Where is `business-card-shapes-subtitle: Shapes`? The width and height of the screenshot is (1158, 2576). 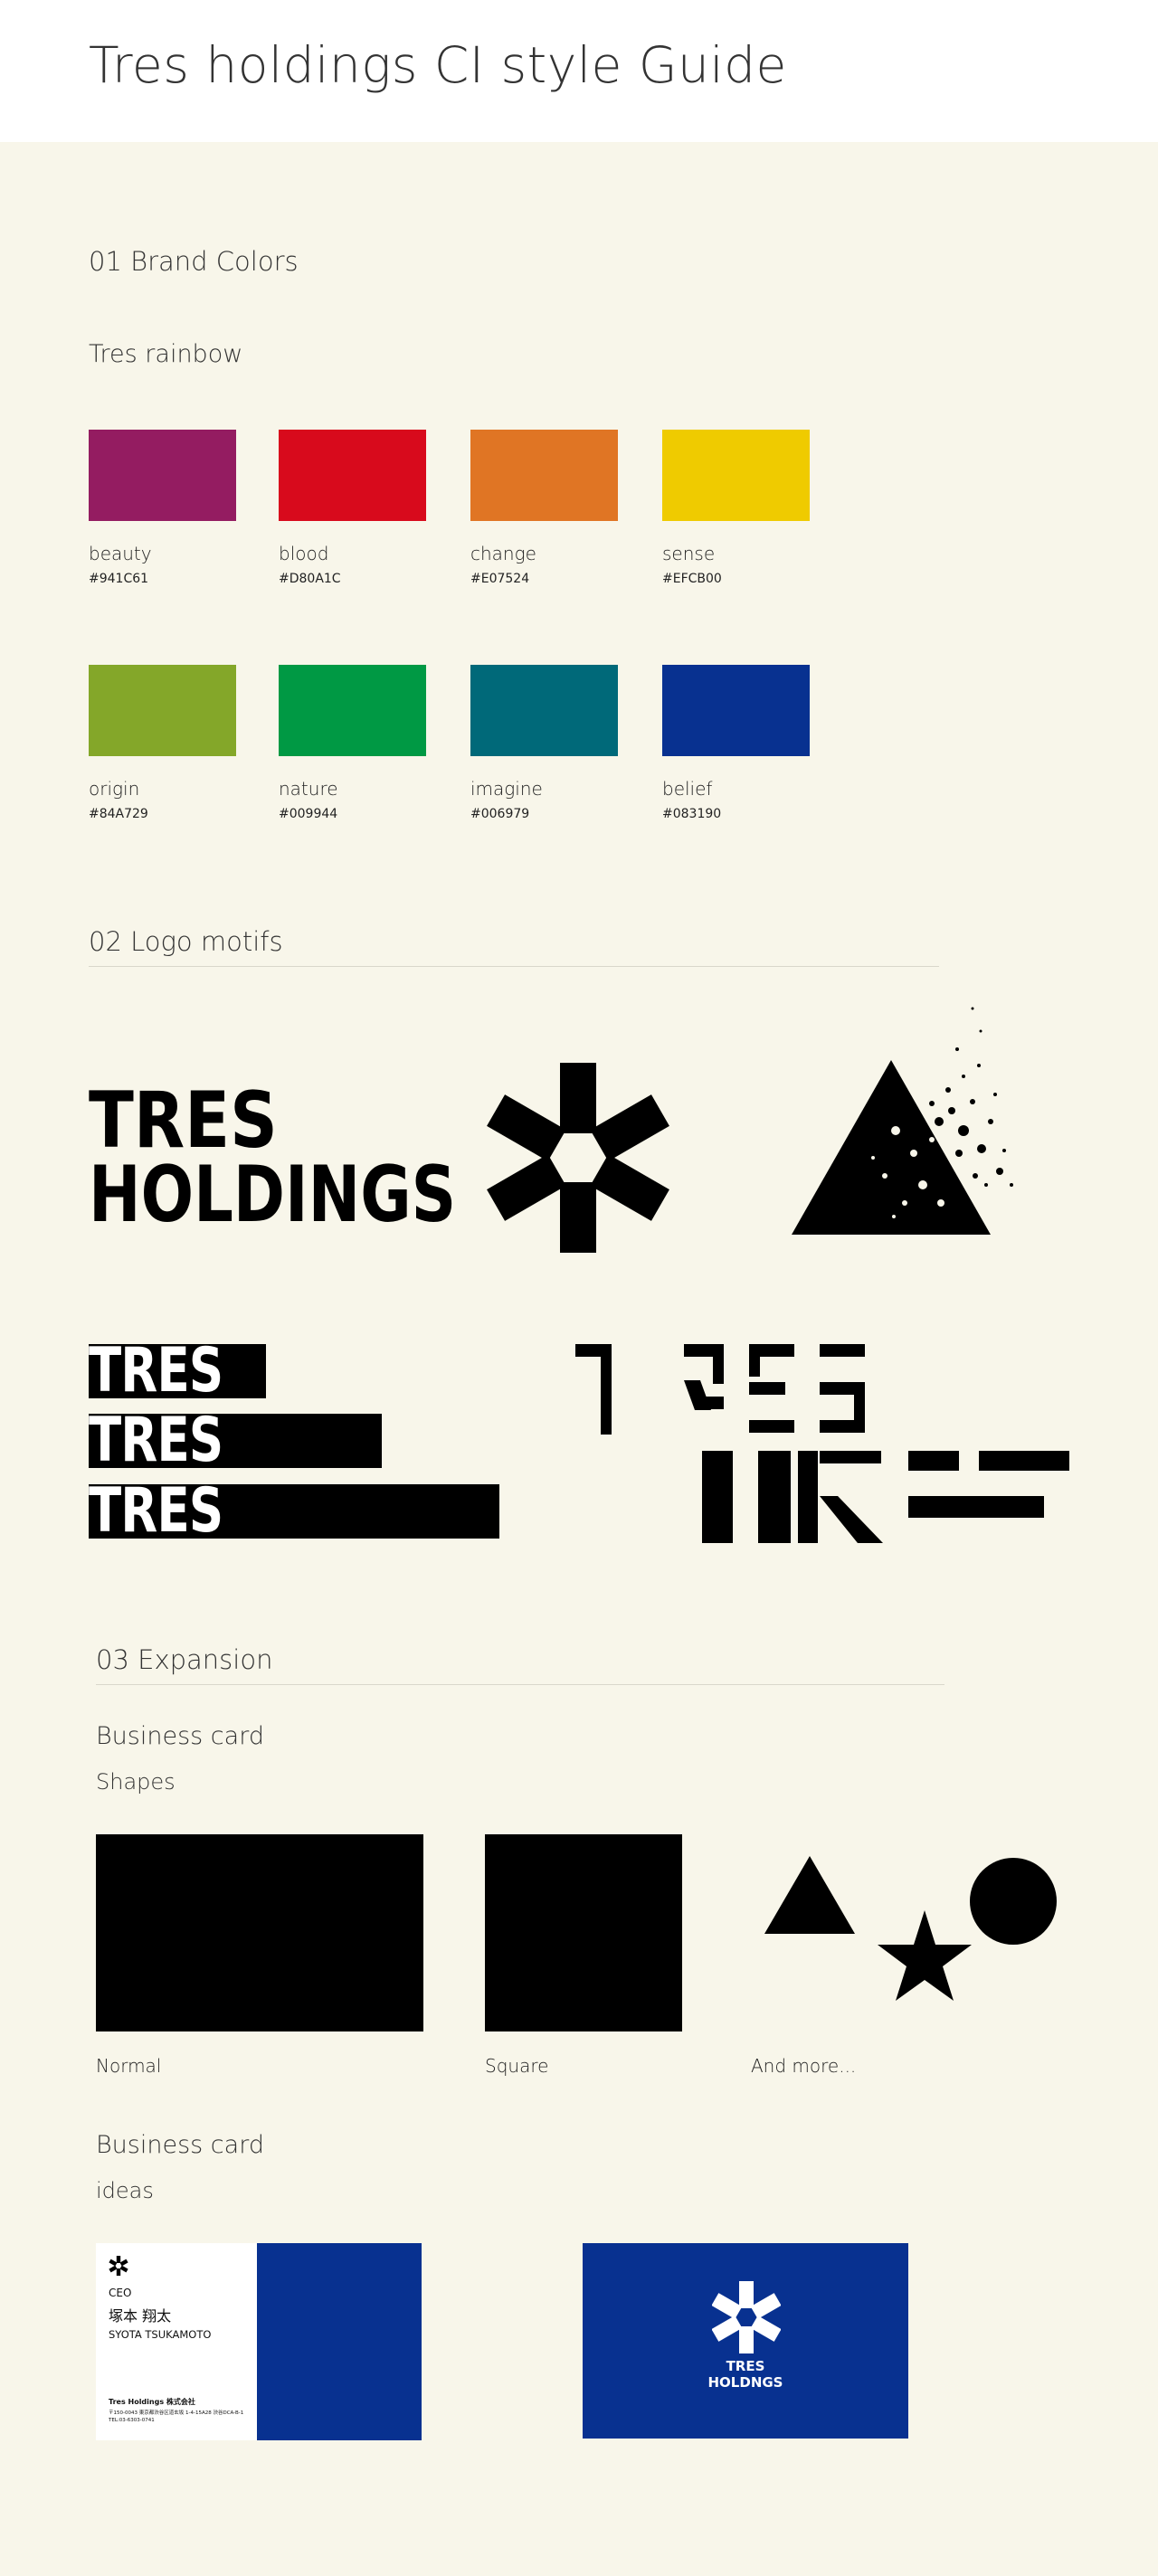 business-card-shapes-subtitle: Shapes is located at coordinates (136, 1782).